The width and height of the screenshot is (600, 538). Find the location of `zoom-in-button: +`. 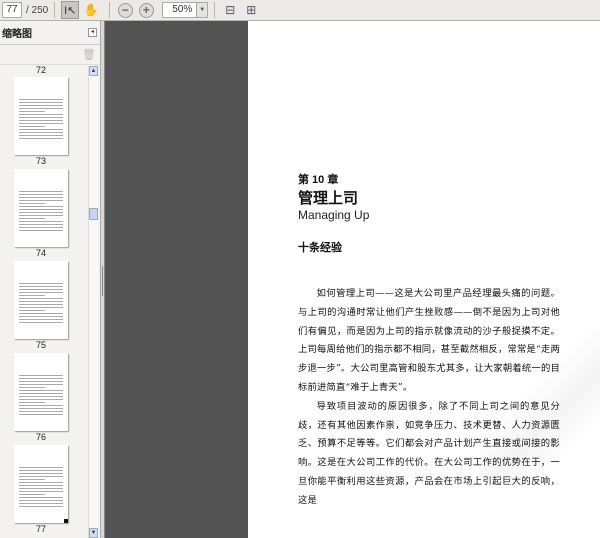

zoom-in-button: + is located at coordinates (146, 10).